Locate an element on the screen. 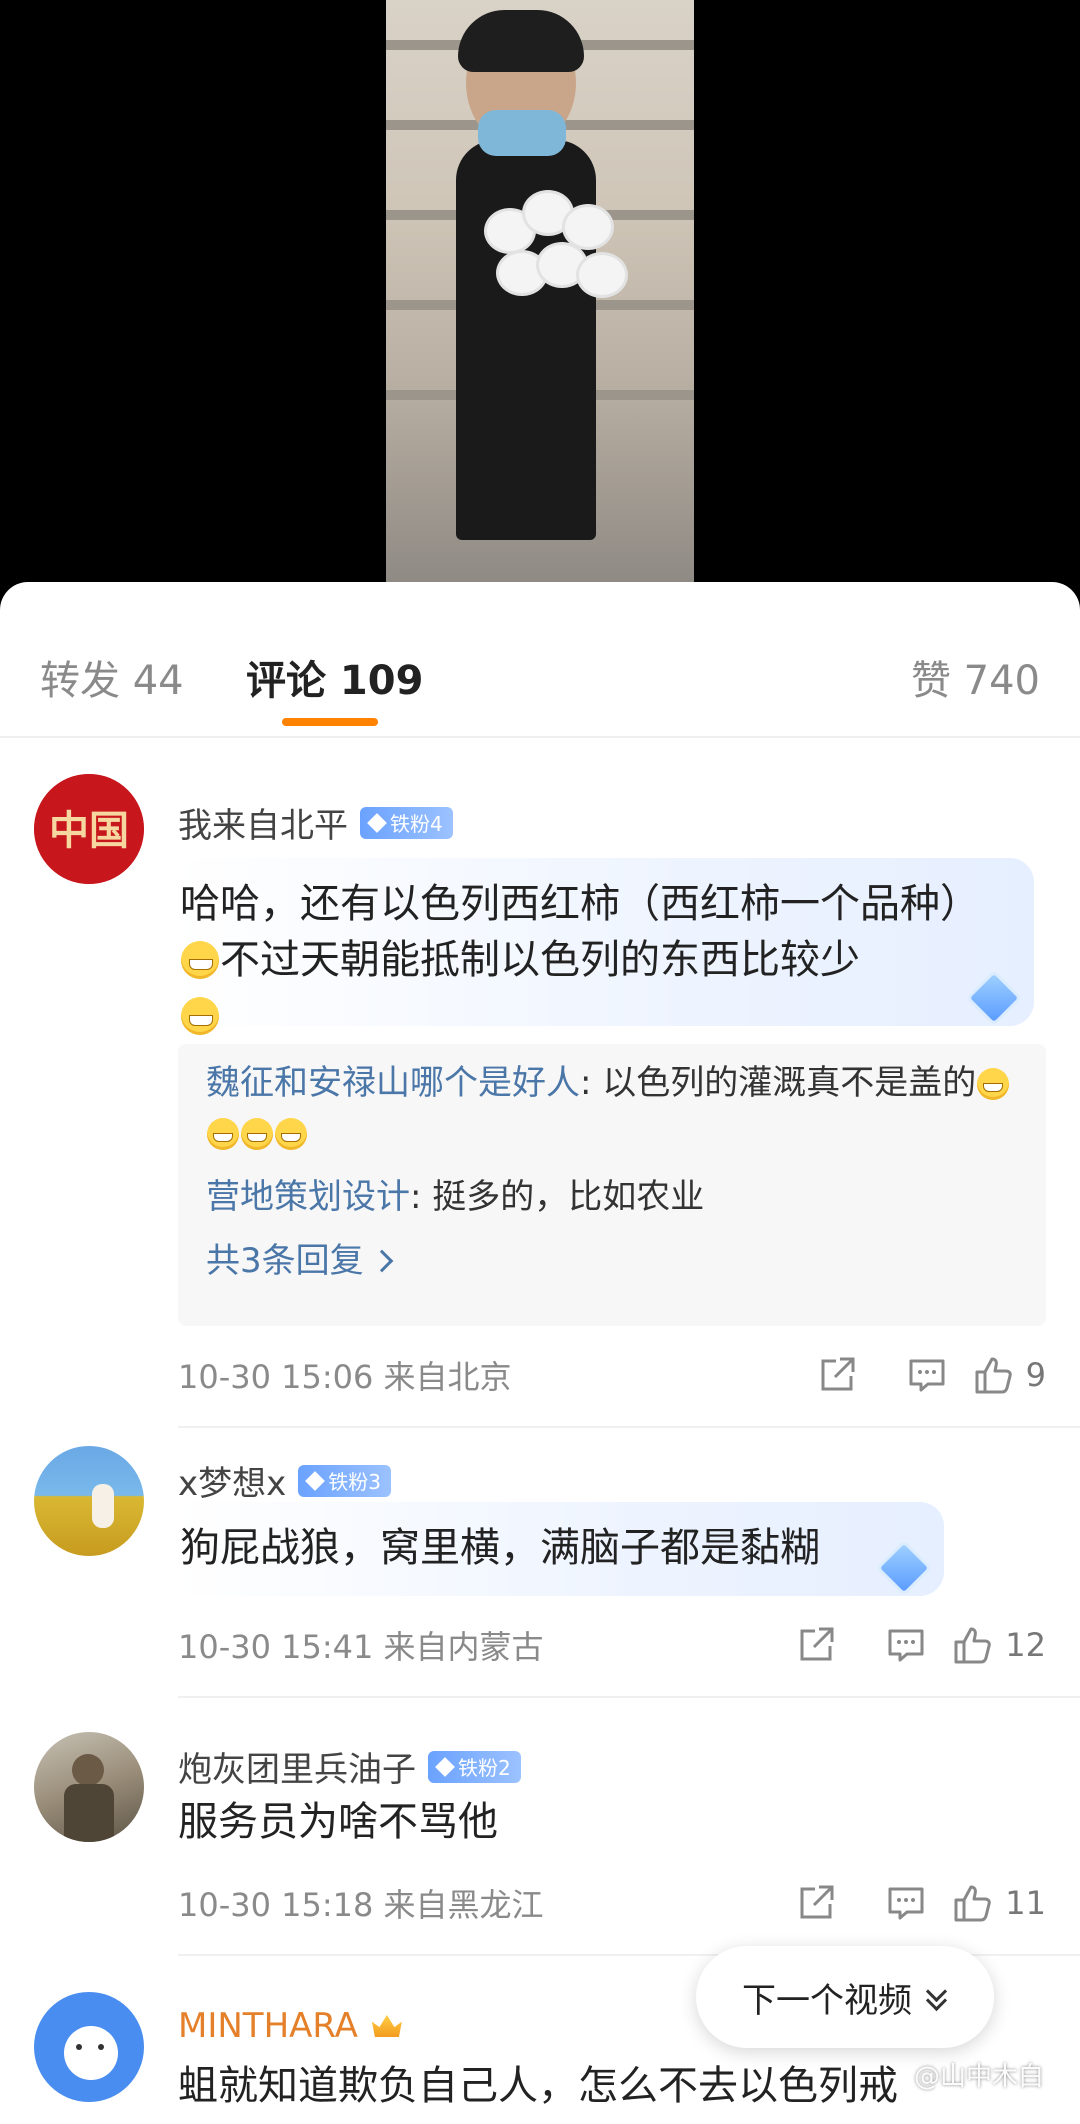 Image resolution: width=1080 pixels, height=2124 pixels. tab-likes: 赞 740 is located at coordinates (975, 677).